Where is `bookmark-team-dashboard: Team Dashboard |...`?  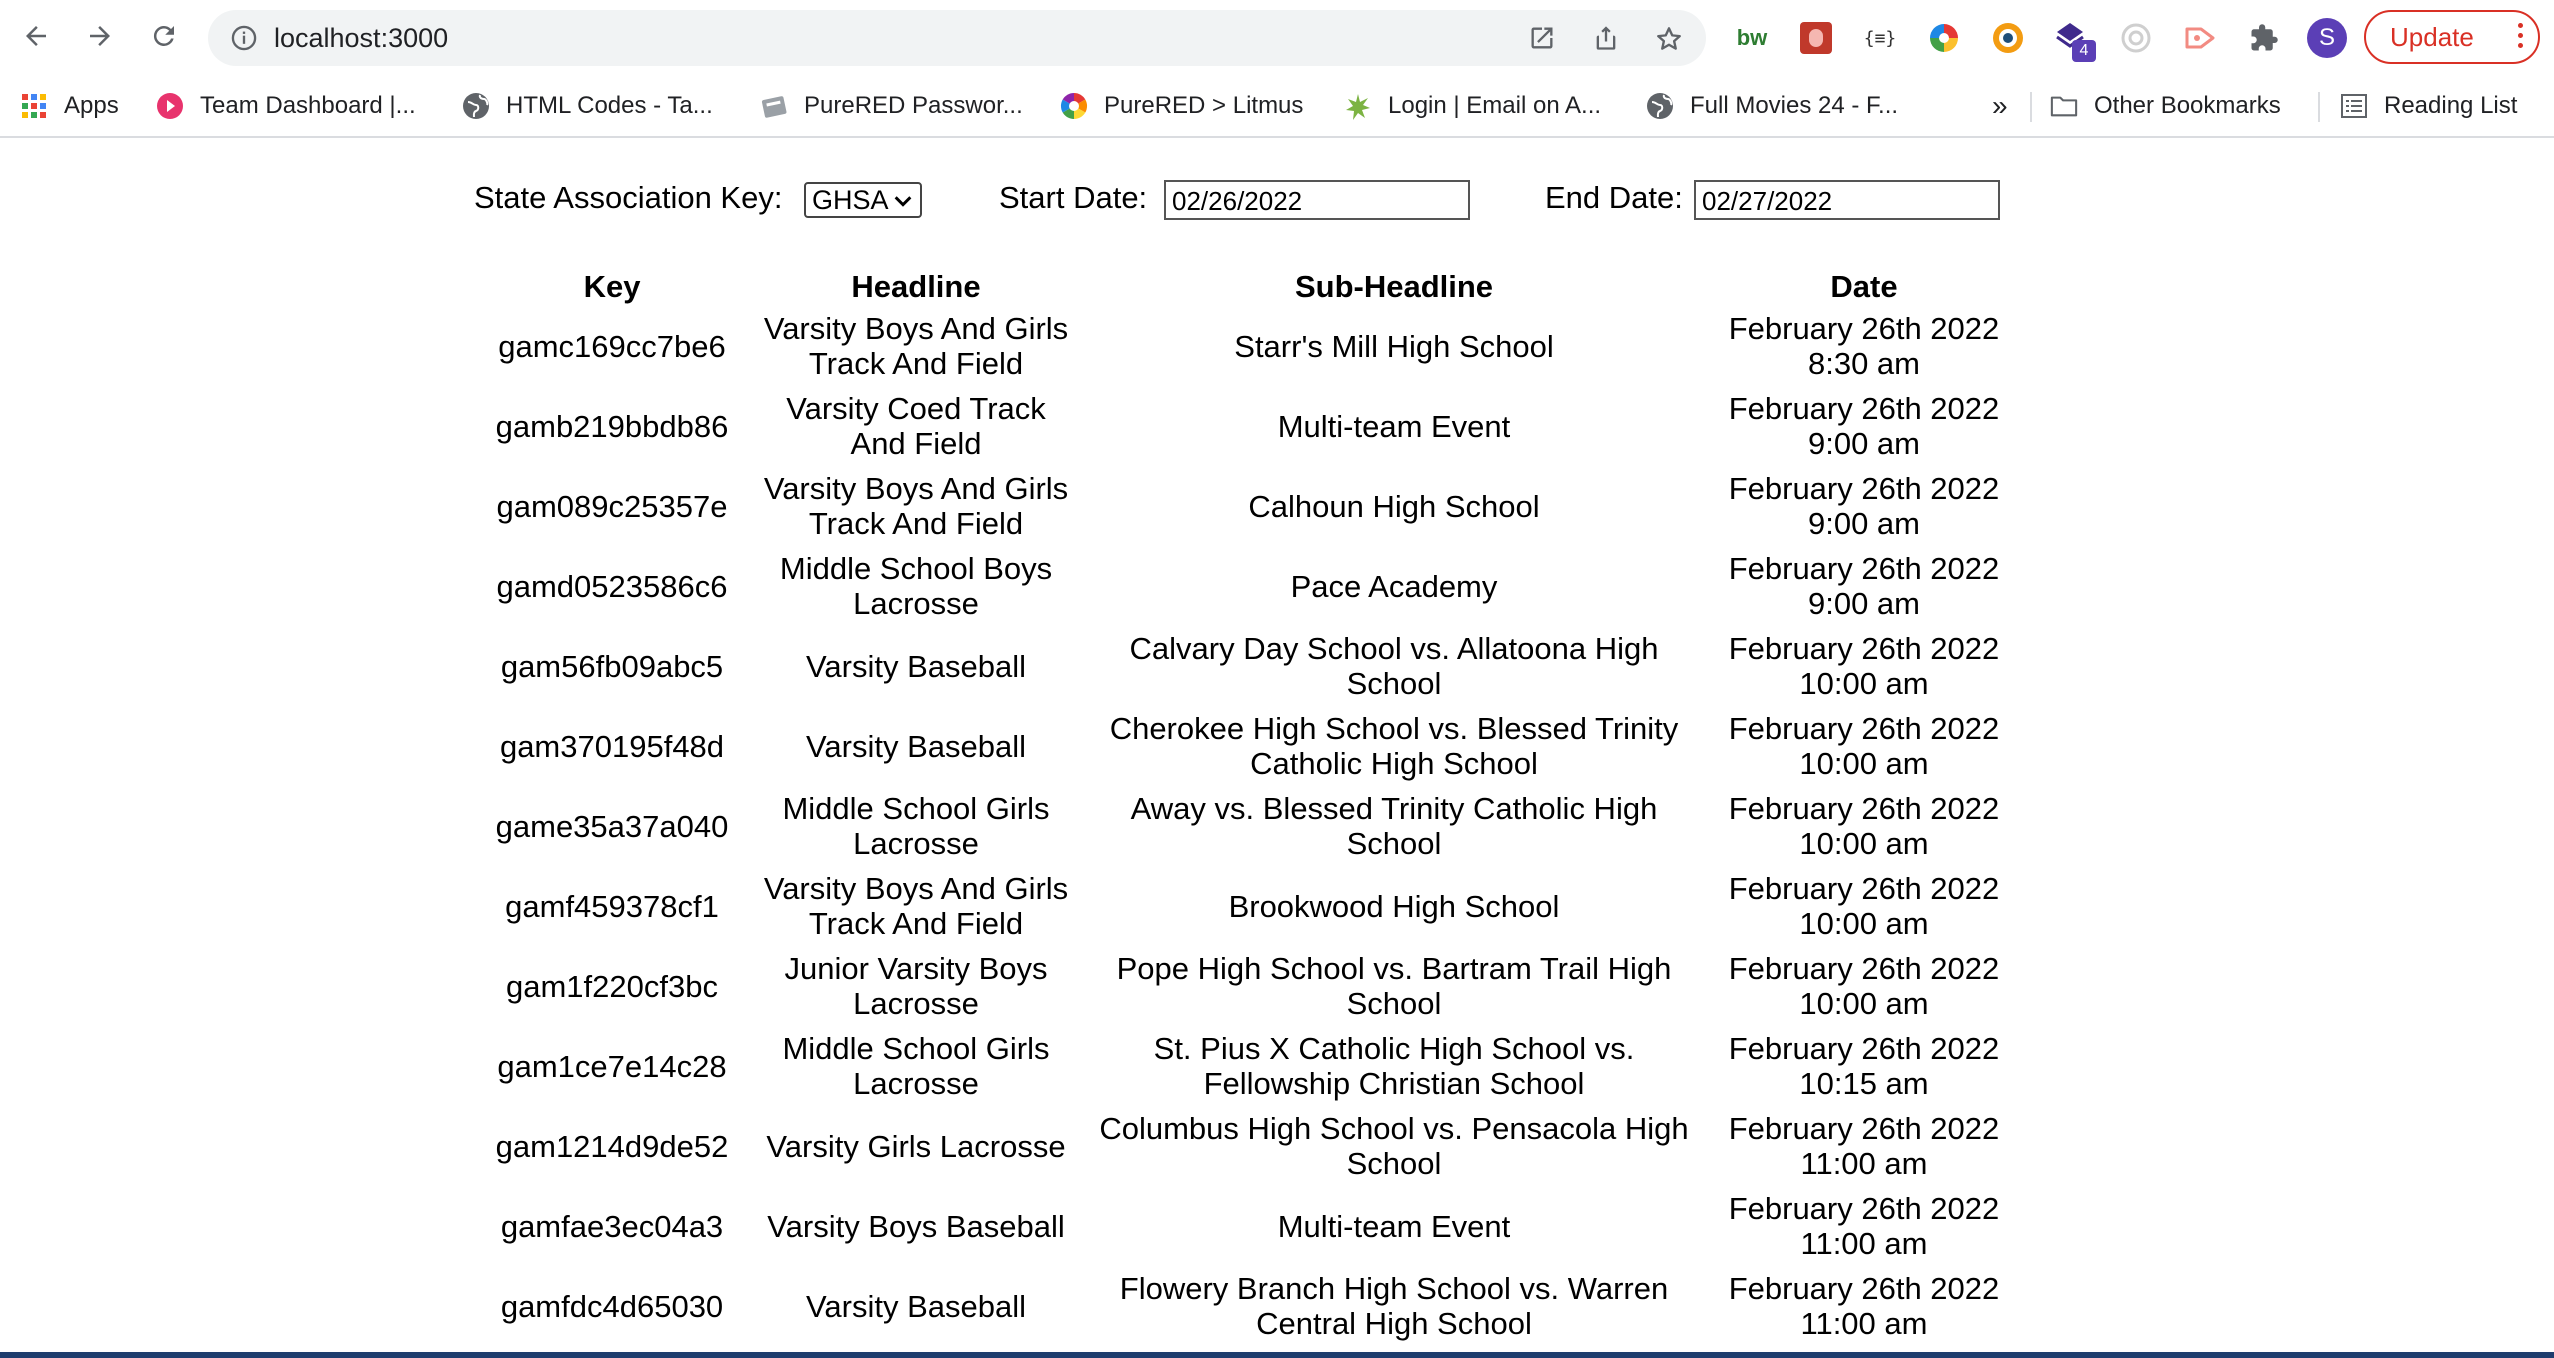
bookmark-team-dashboard: Team Dashboard |... is located at coordinates (286, 106).